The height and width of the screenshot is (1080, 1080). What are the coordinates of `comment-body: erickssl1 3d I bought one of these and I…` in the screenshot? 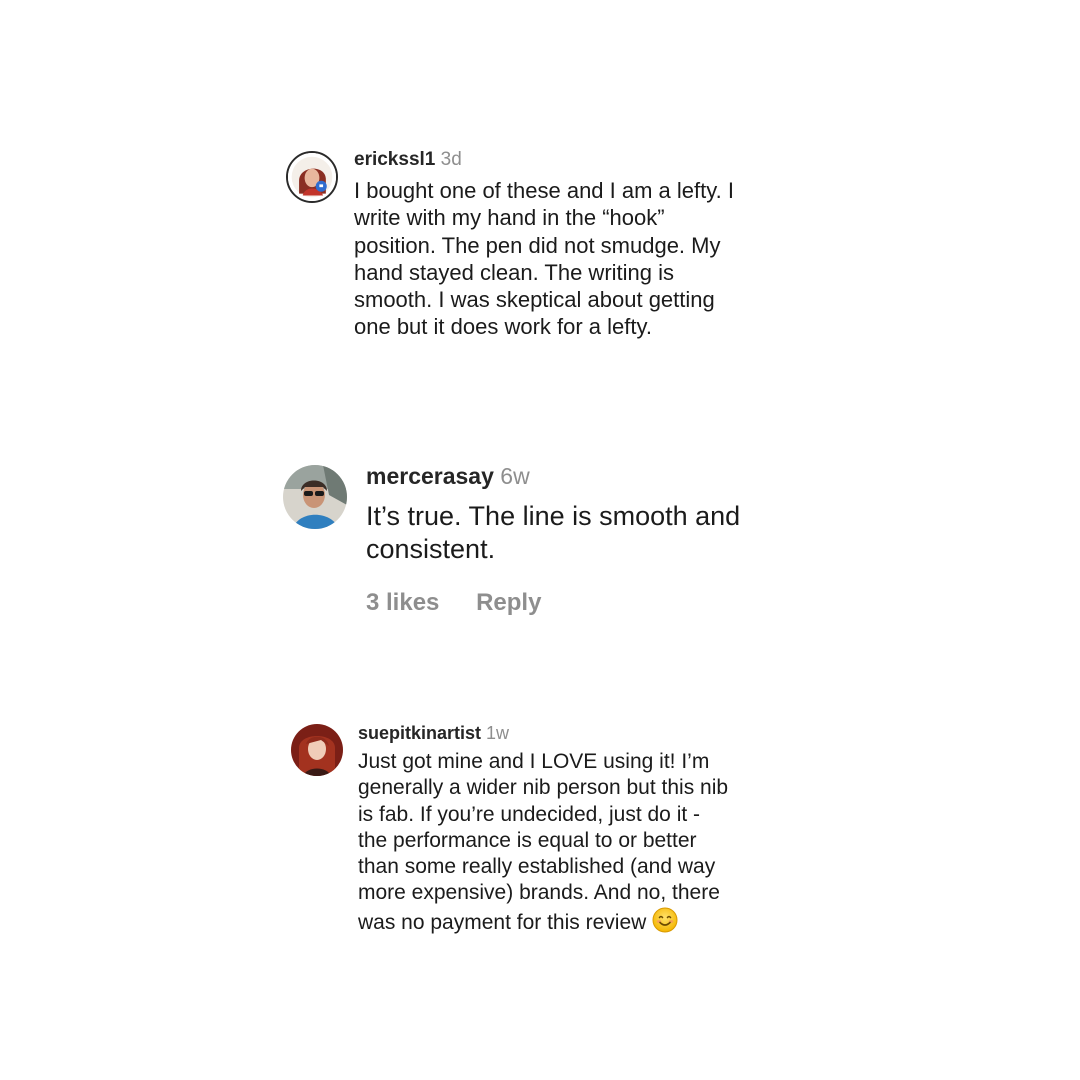 It's located at (574, 243).